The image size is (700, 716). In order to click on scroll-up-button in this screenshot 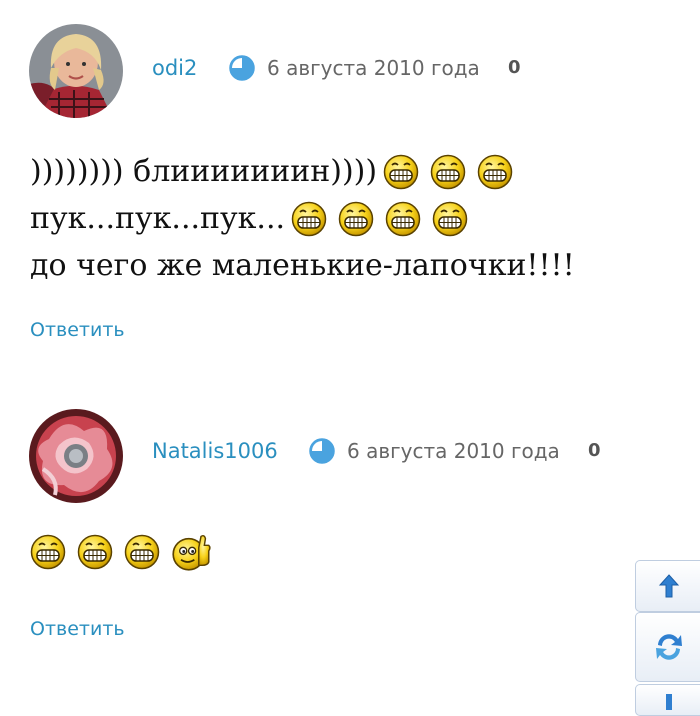, I will do `click(667, 586)`.